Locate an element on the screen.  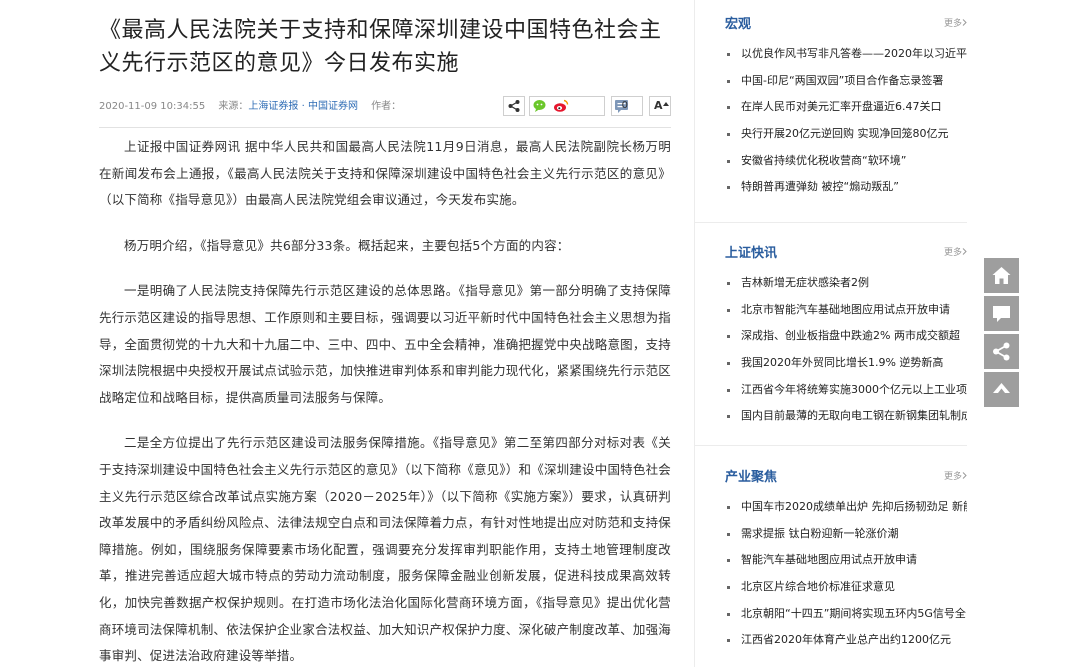
news-link: 我国2020年外贸同比增长1.9% 逆势新高 is located at coordinates (842, 362).